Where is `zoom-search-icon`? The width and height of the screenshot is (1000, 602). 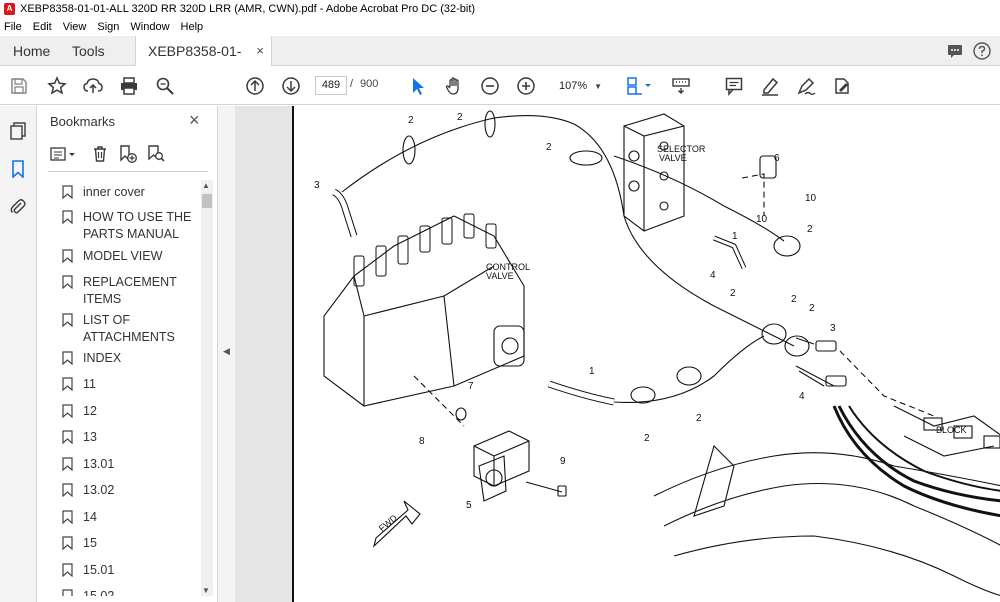
zoom-search-icon is located at coordinates (165, 86).